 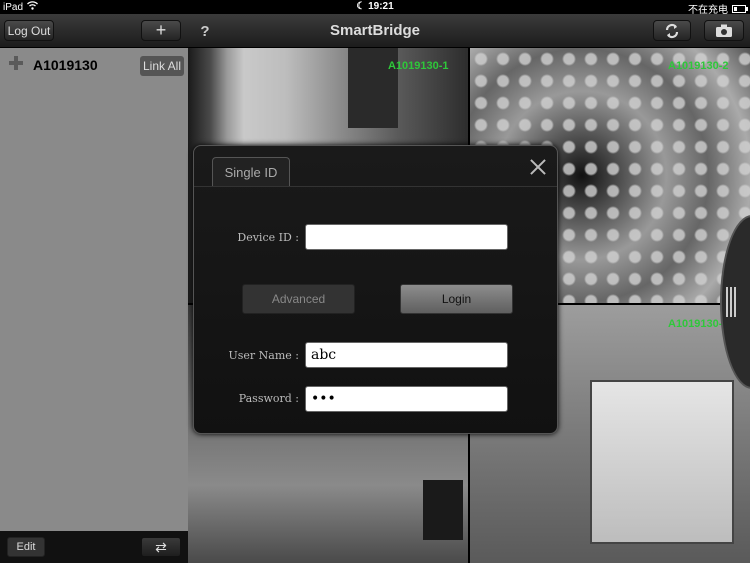 I want to click on username-label: User Name :, so click(x=263, y=355).